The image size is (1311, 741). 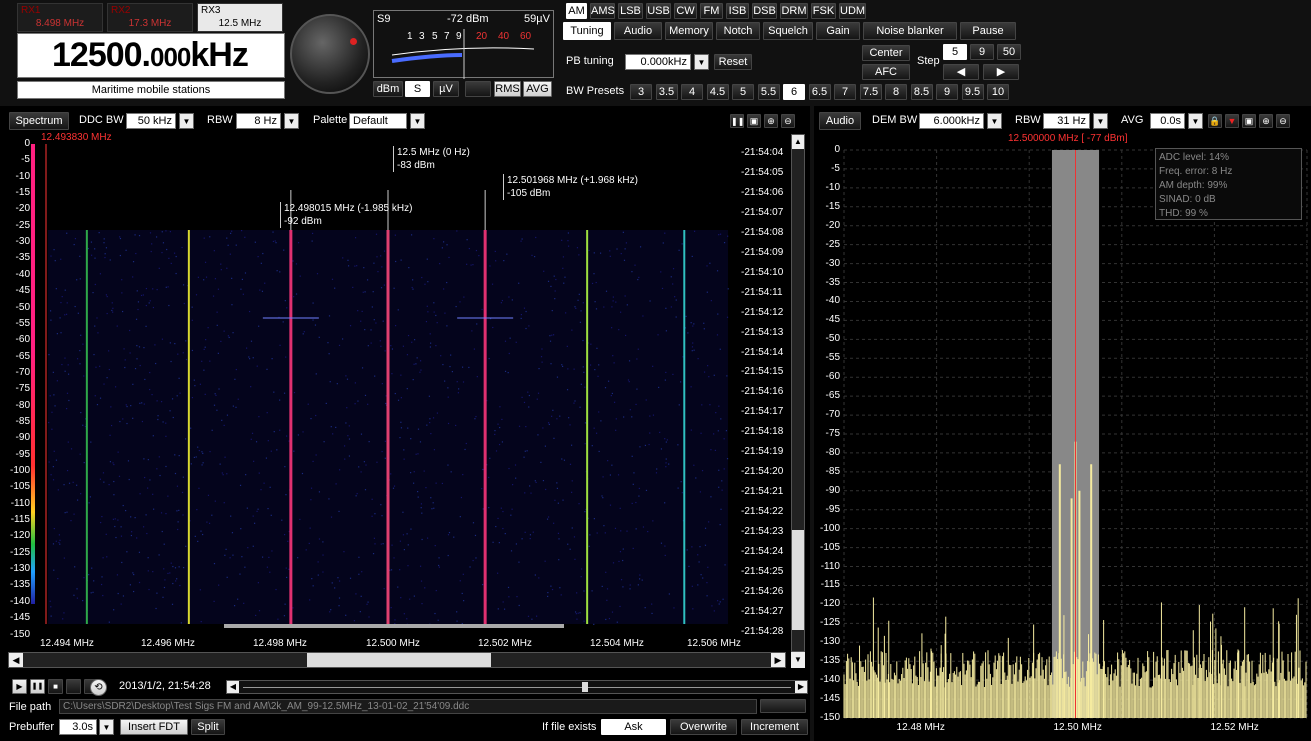 What do you see at coordinates (291, 121) in the screenshot?
I see `rbw-dropdown: ▼` at bounding box center [291, 121].